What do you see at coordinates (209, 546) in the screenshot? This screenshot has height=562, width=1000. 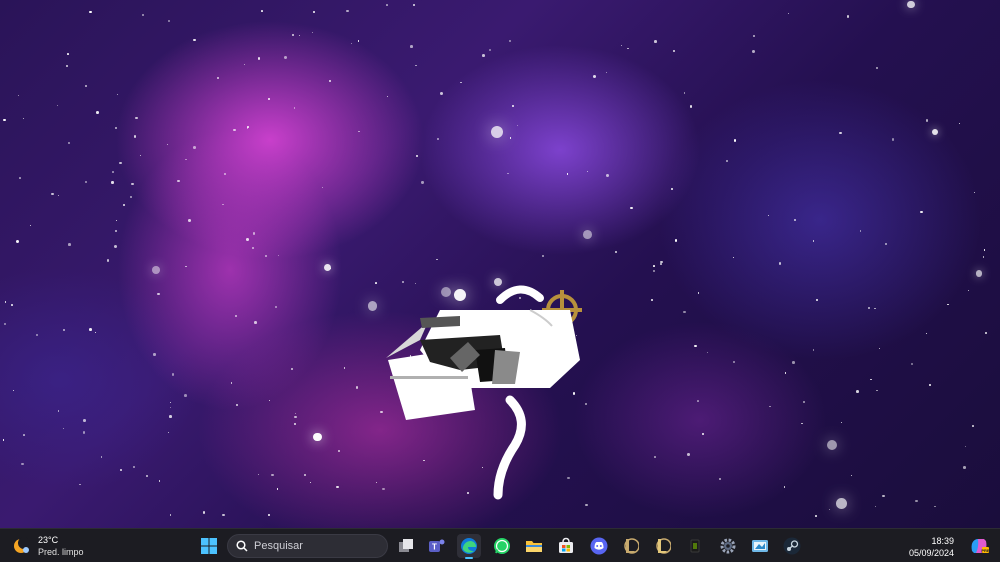 I see `start-button` at bounding box center [209, 546].